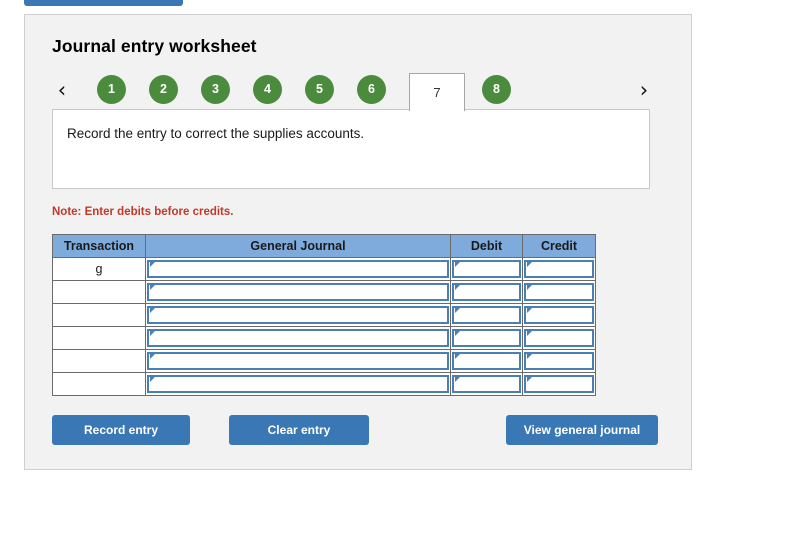 The image size is (795, 549). Describe the element at coordinates (371, 89) in the screenshot. I see `tab-6: 6` at that location.